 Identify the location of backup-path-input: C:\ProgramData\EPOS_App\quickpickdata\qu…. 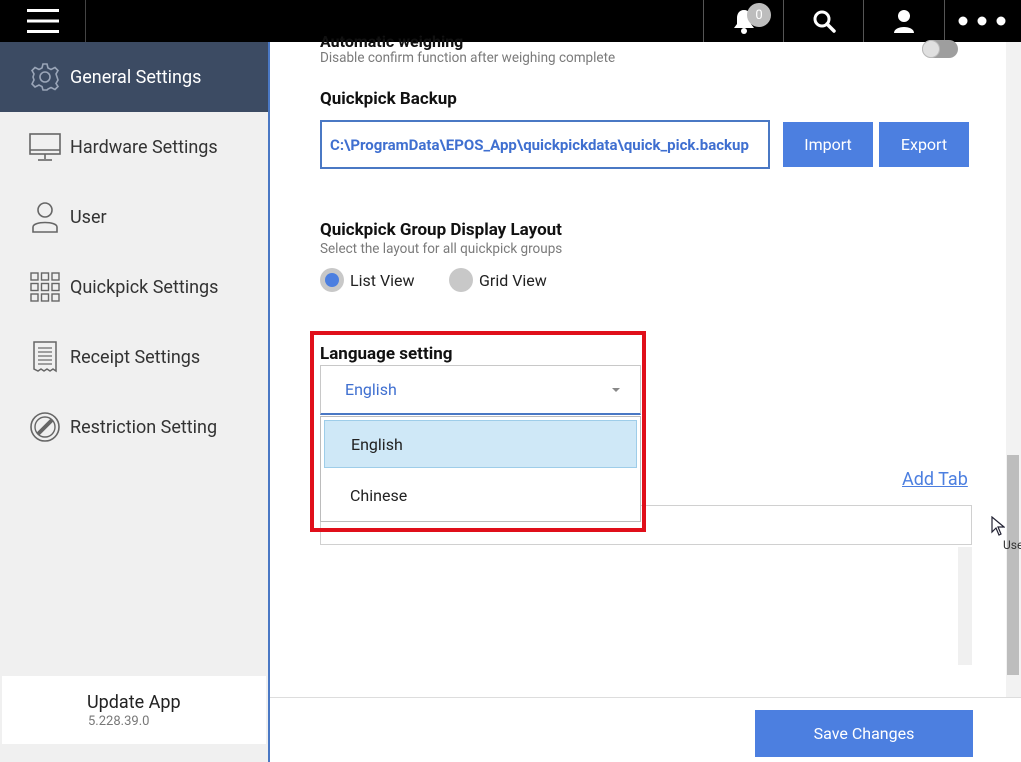
(545, 144).